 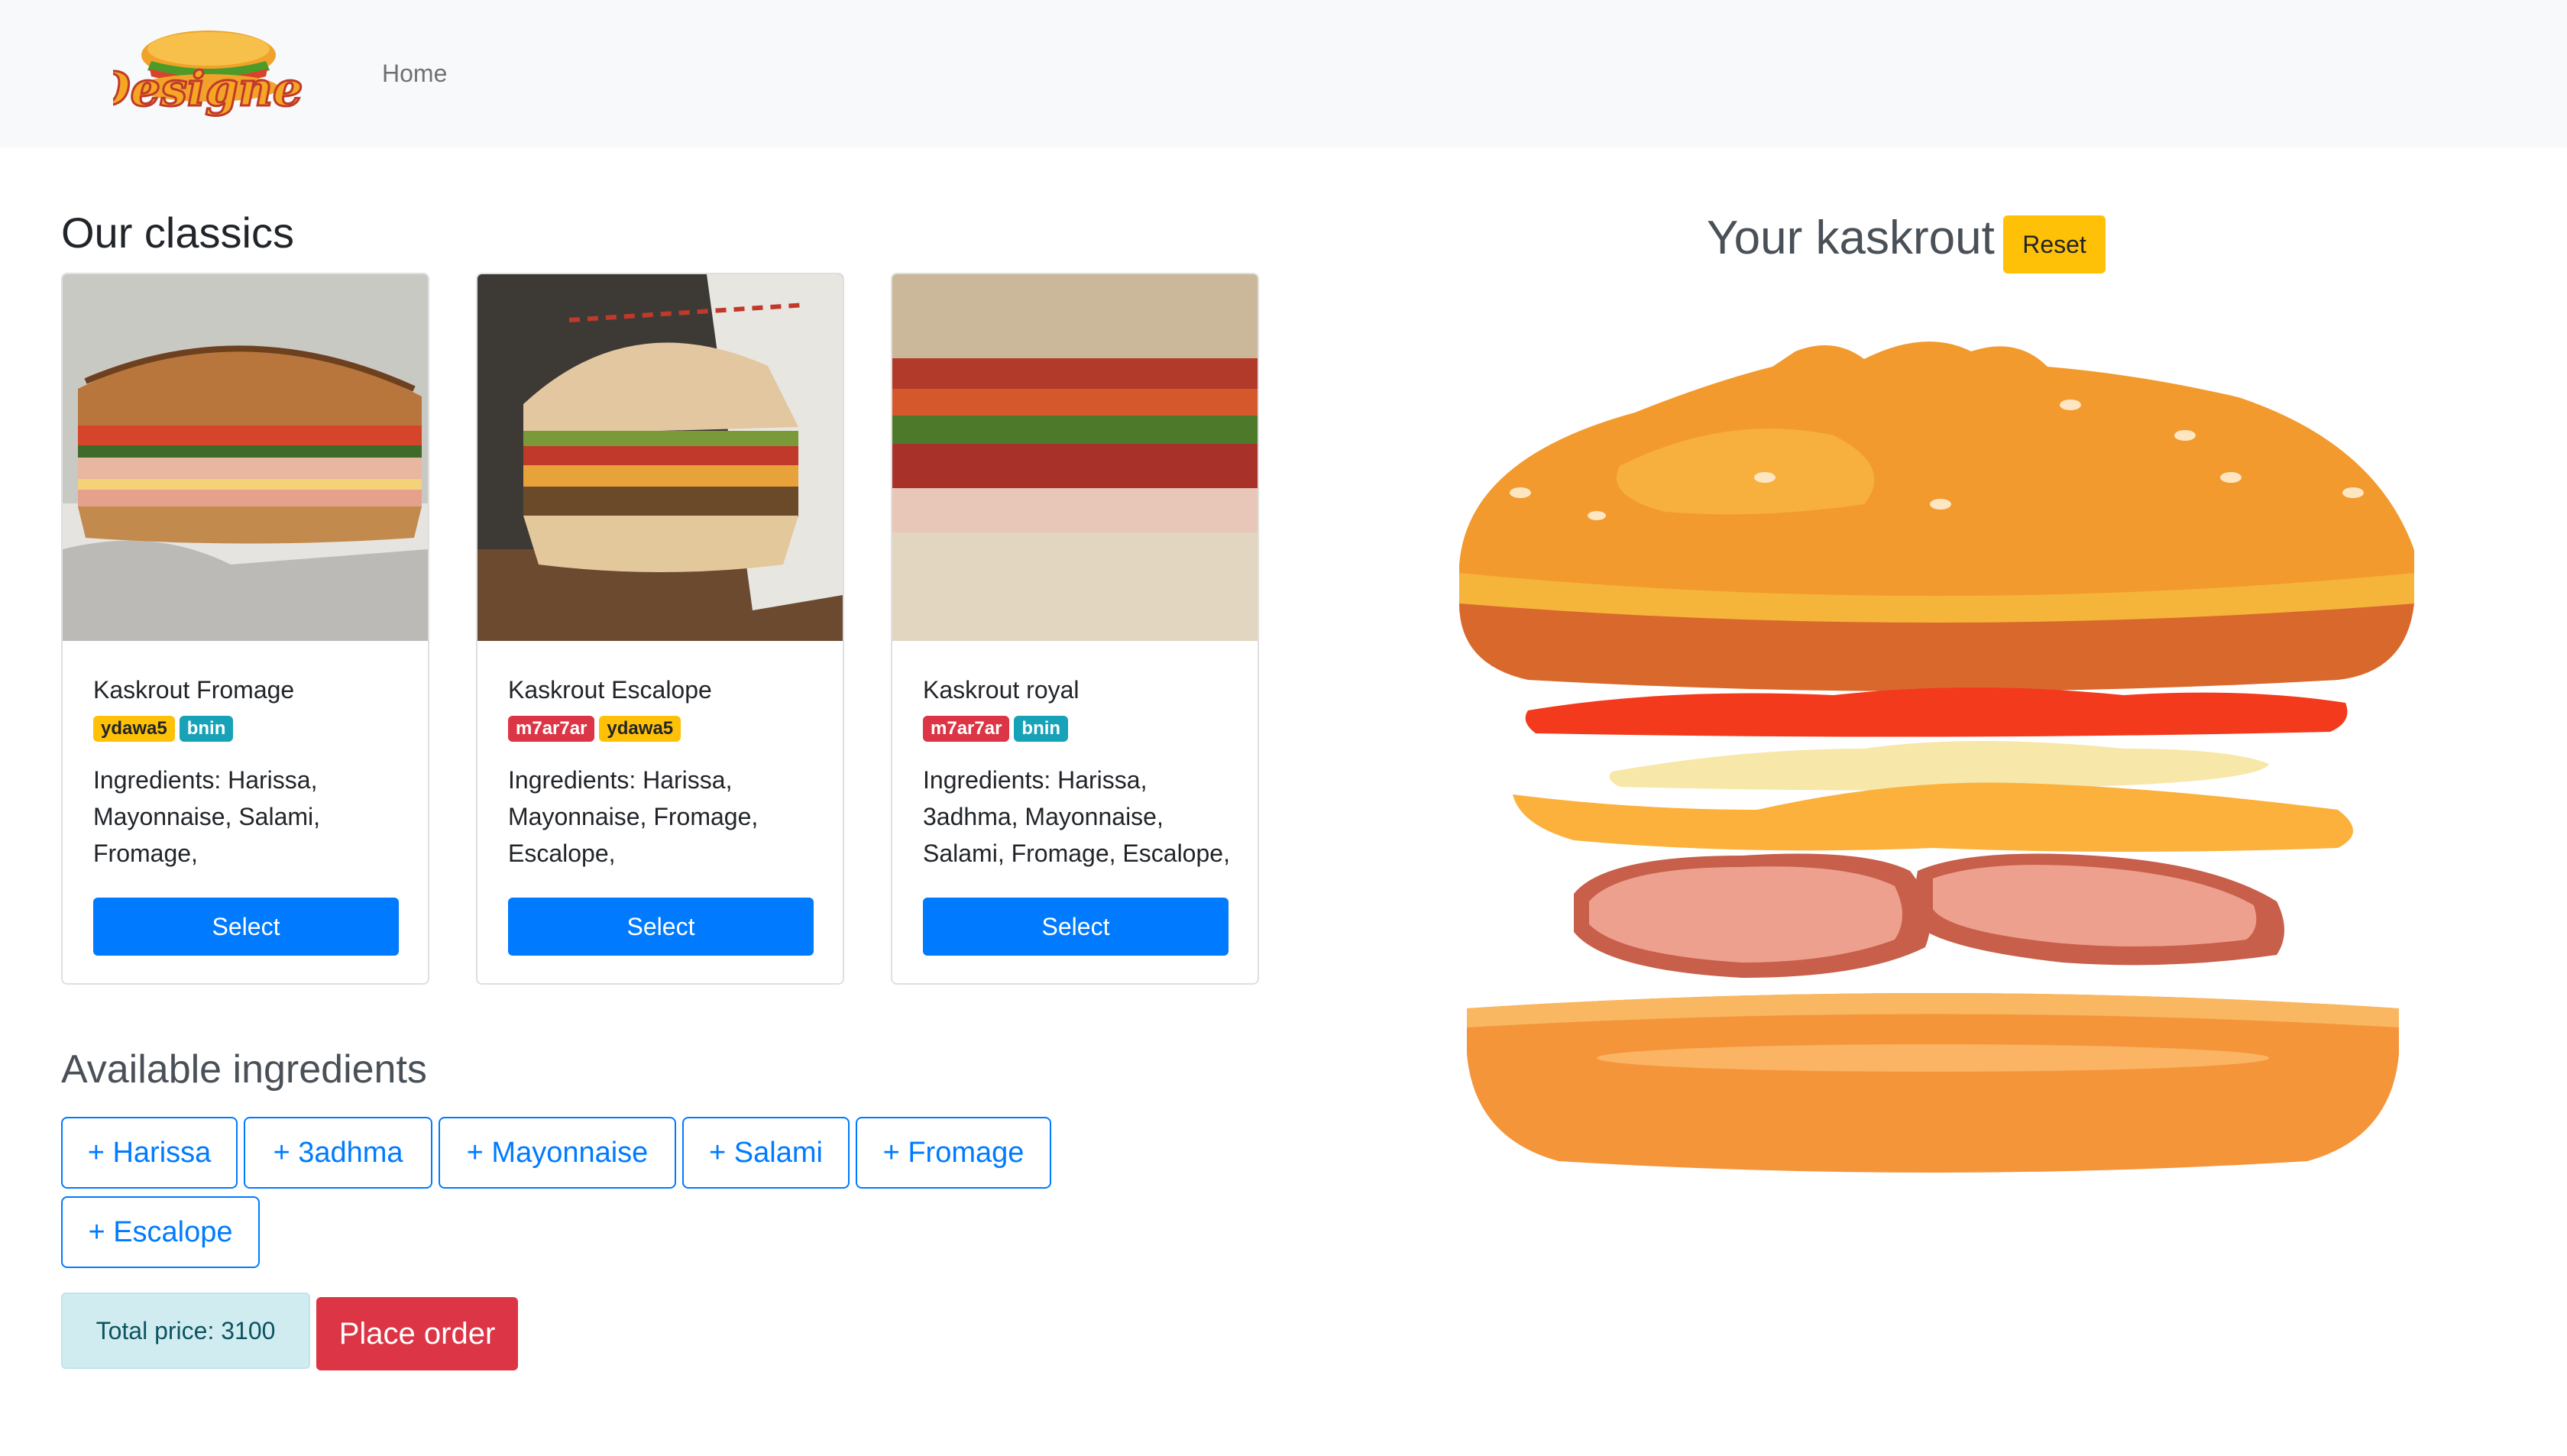 What do you see at coordinates (2054, 244) in the screenshot?
I see `reset-button: Reset` at bounding box center [2054, 244].